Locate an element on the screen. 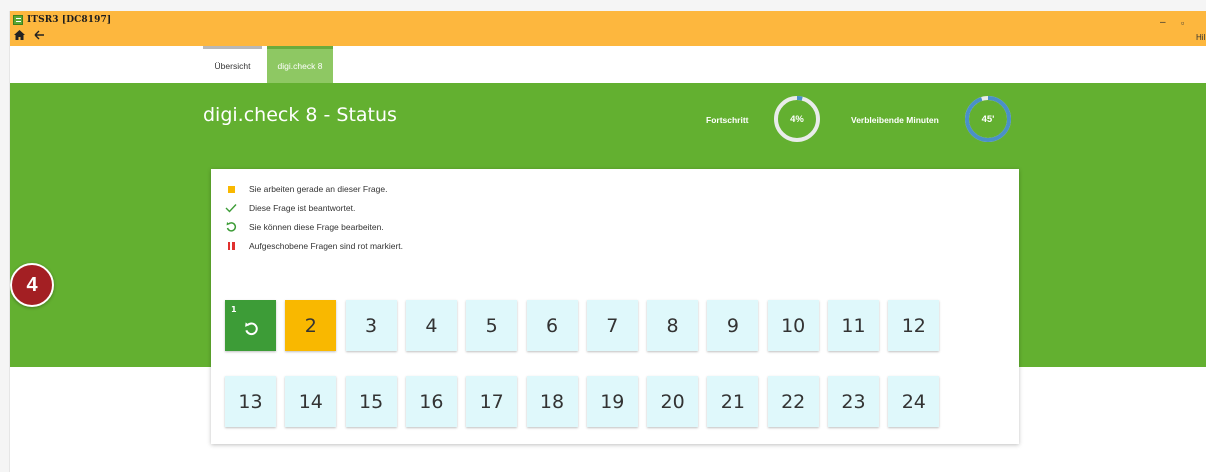 This screenshot has height=472, width=1206. home-icon is located at coordinates (19, 36).